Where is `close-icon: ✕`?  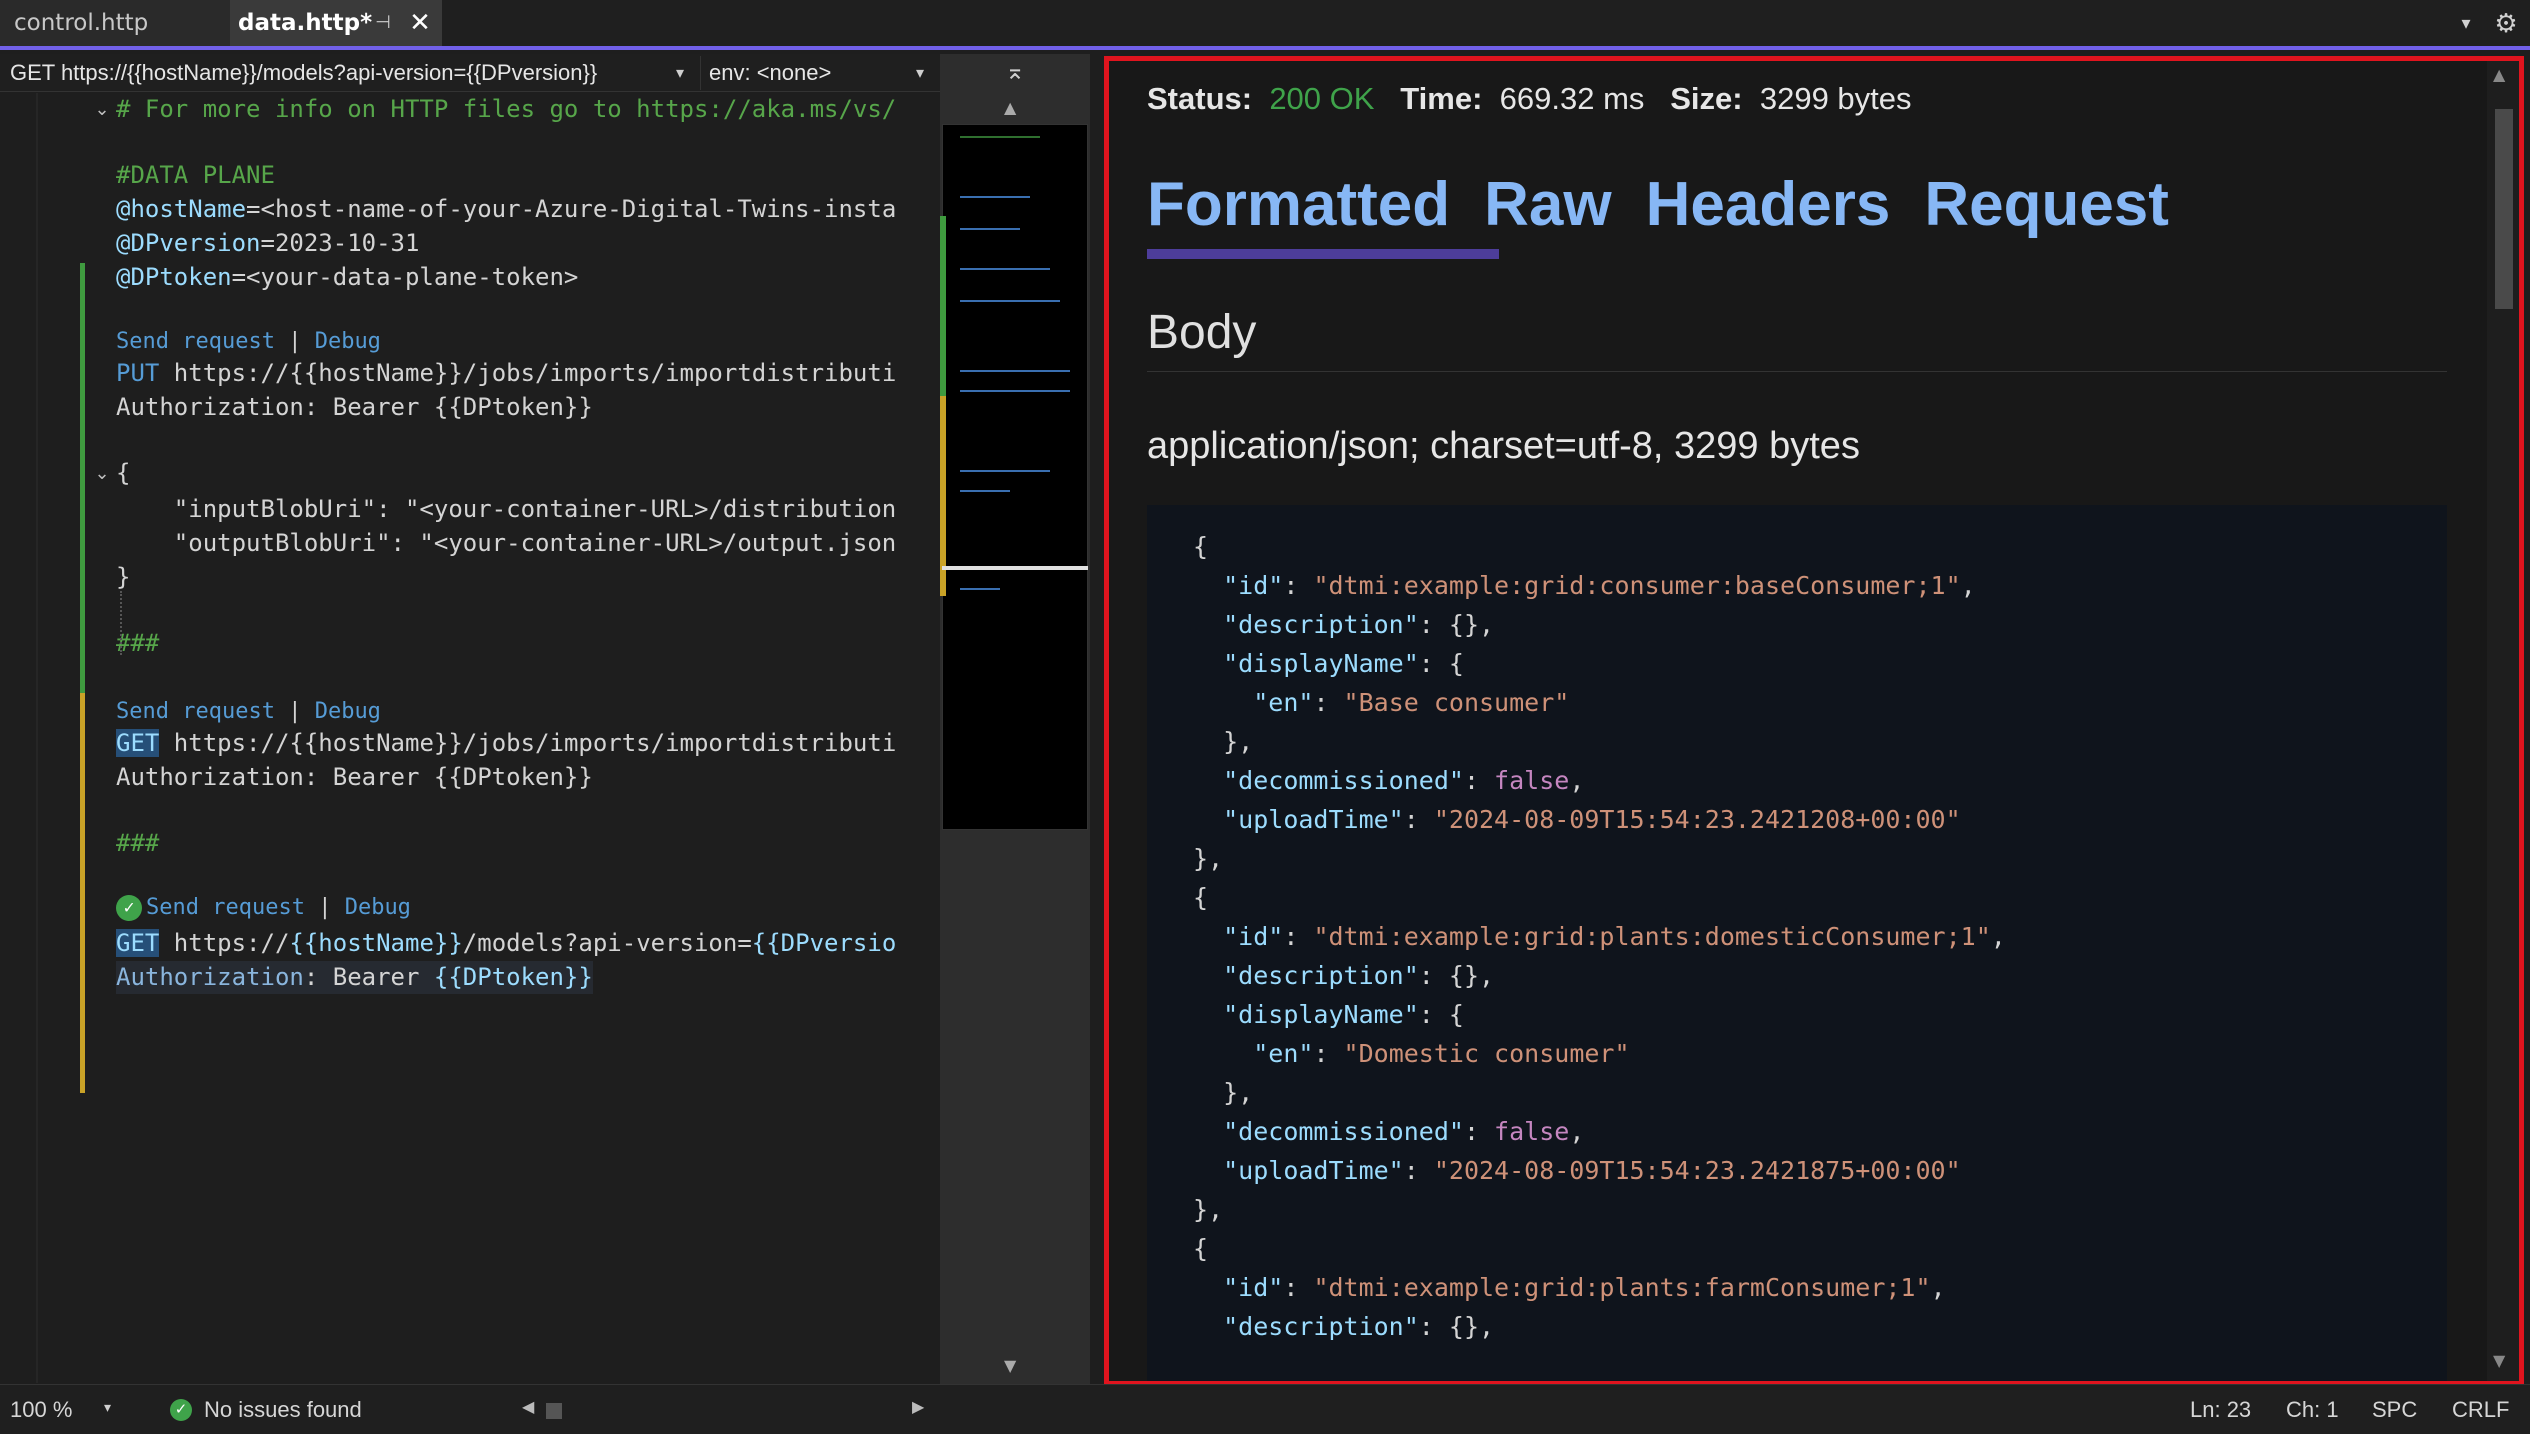
close-icon: ✕ is located at coordinates (420, 23).